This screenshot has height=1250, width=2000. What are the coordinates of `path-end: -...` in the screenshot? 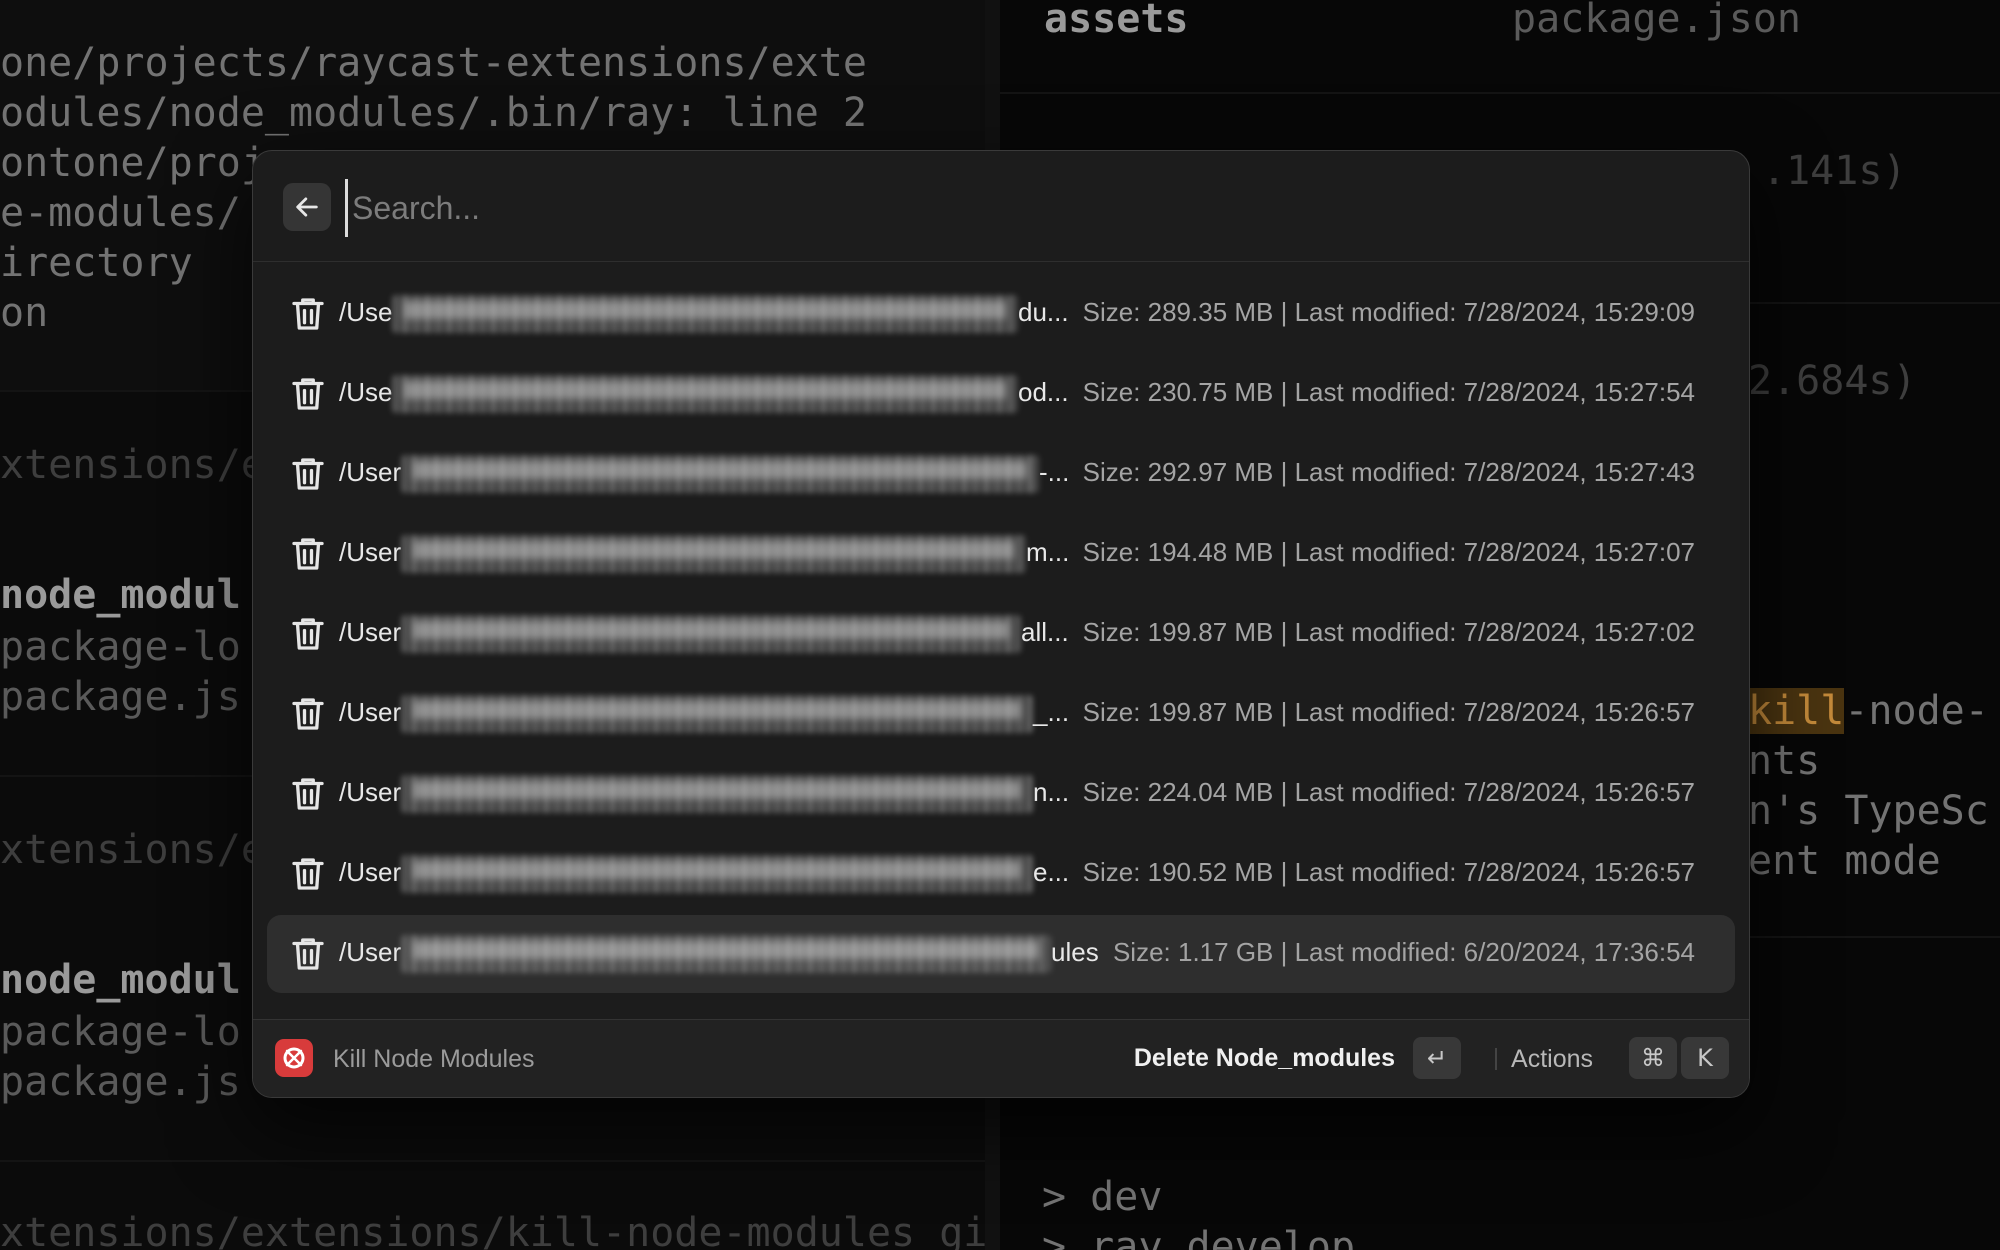 It's located at (1054, 472).